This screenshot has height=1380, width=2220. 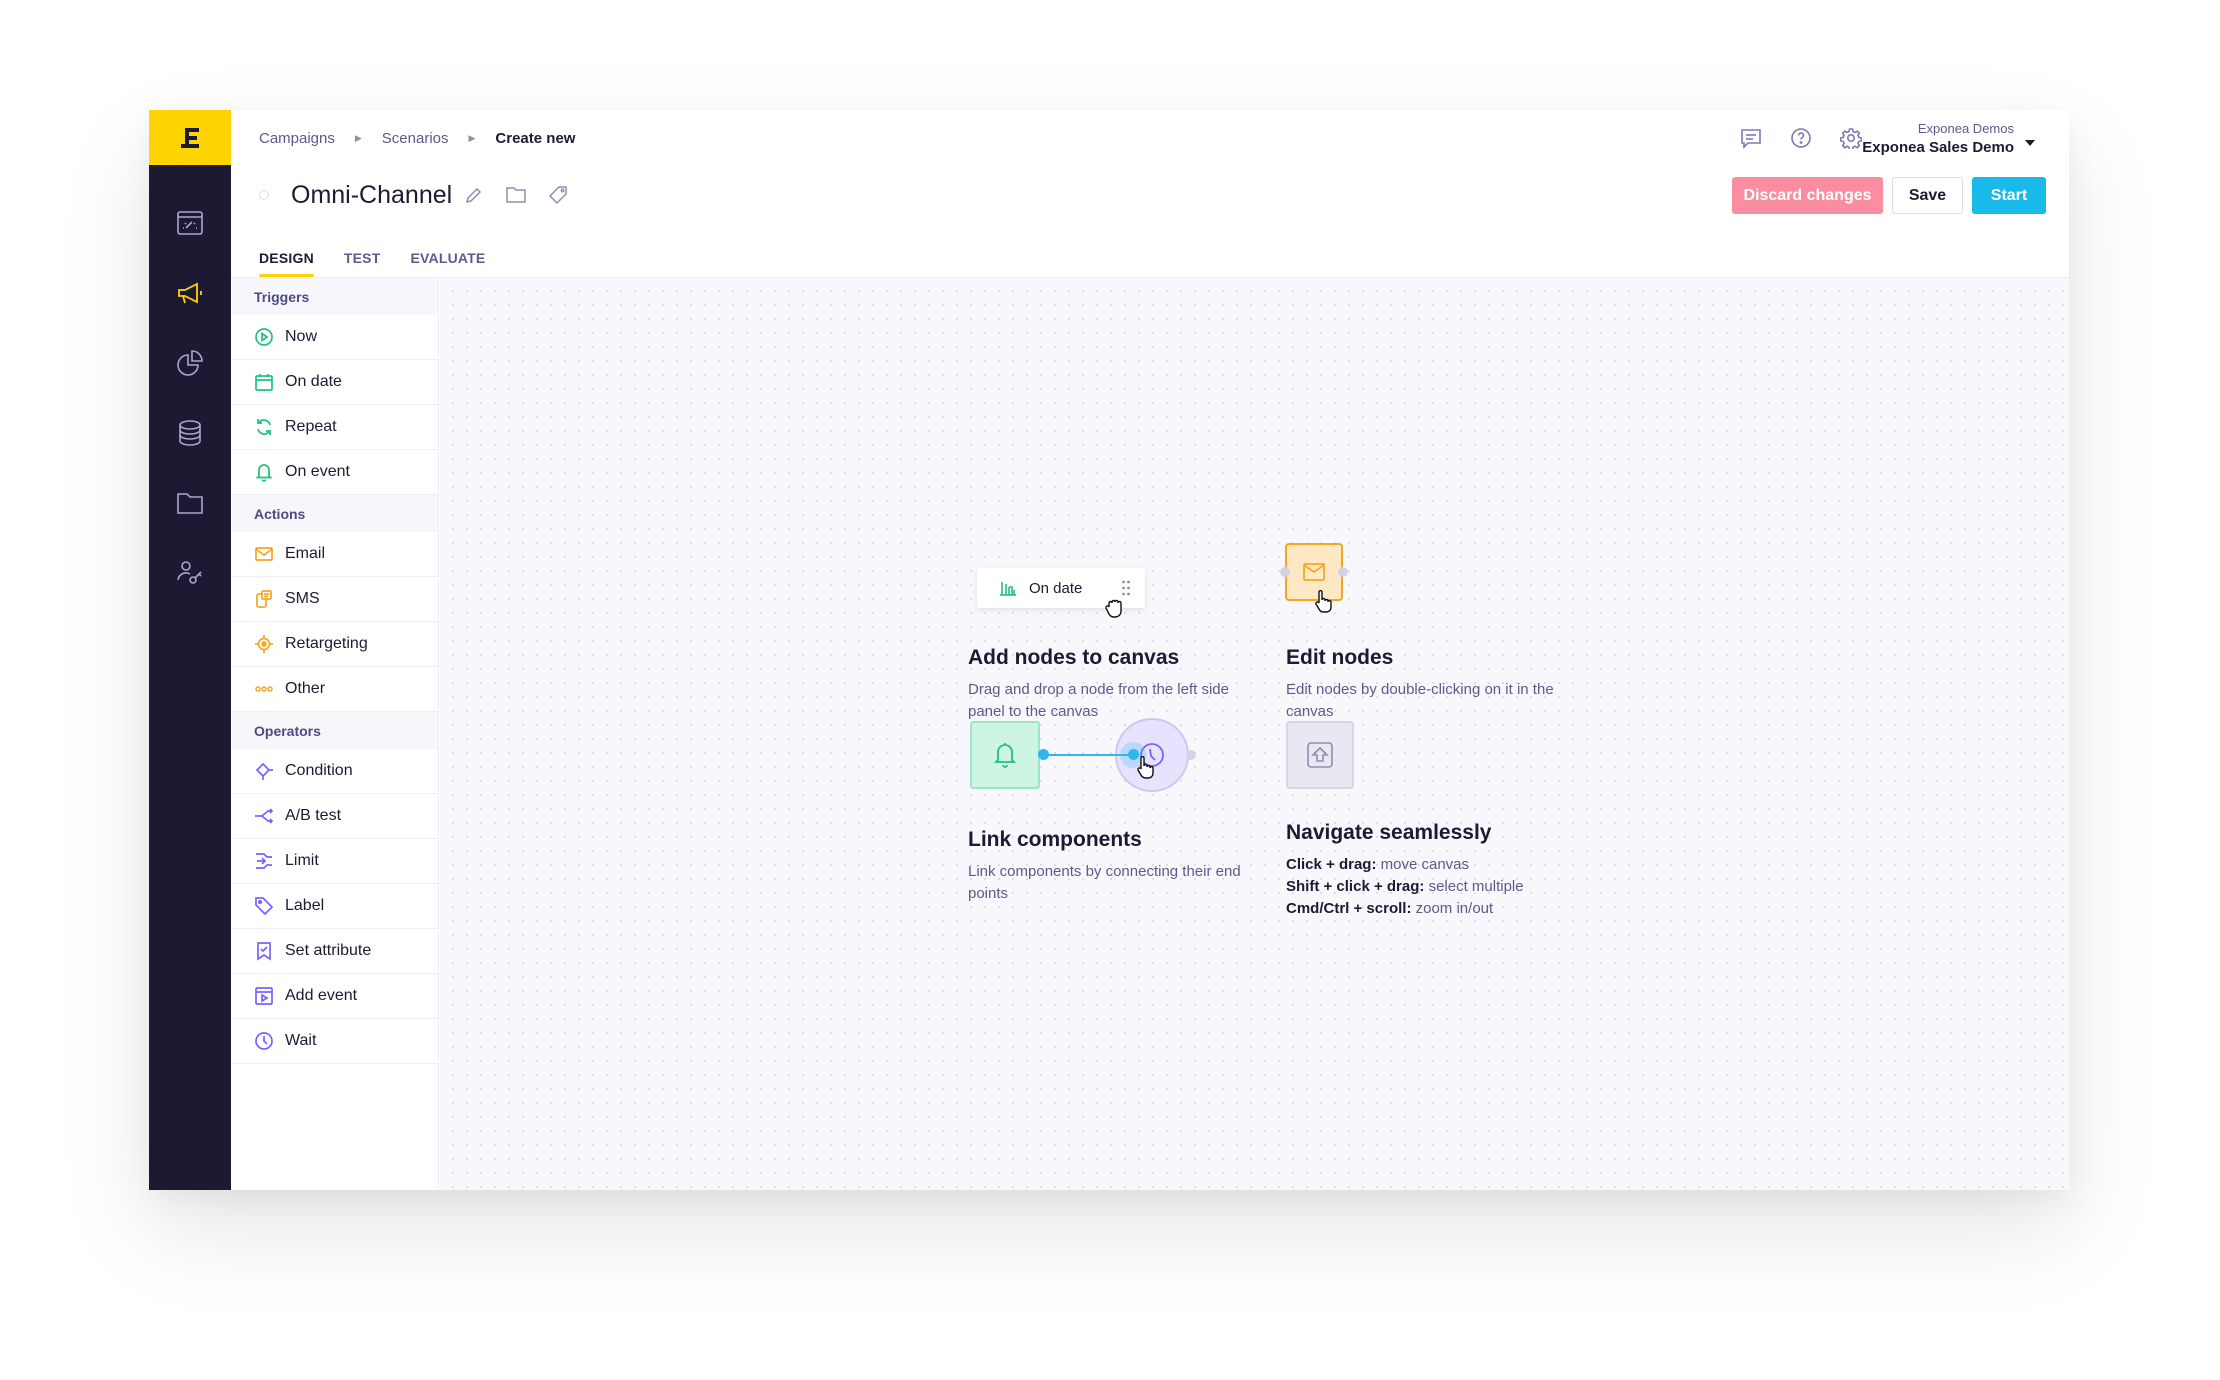 I want to click on node-item-on-date: On date, so click(x=335, y=382).